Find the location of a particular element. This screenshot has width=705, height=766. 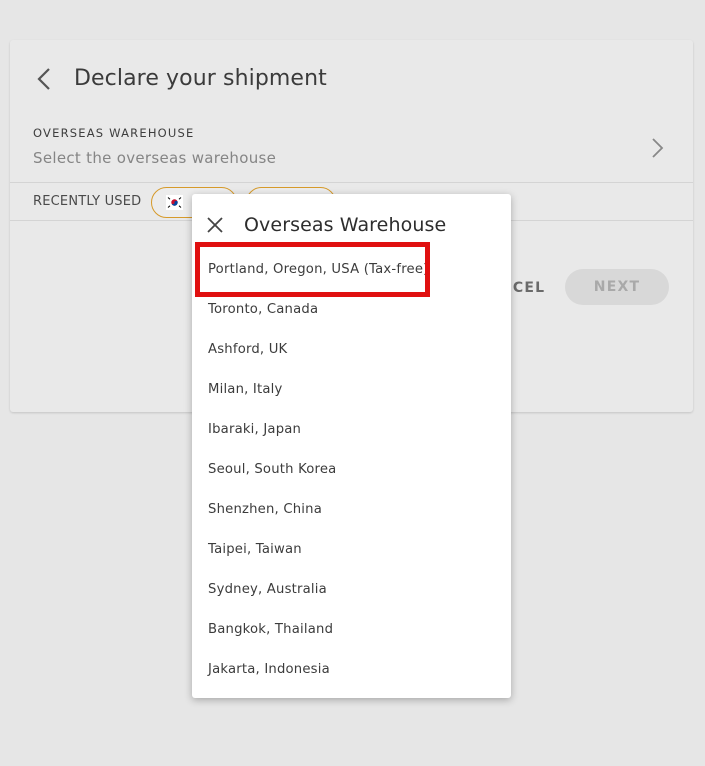

back-button is located at coordinates (45, 79).